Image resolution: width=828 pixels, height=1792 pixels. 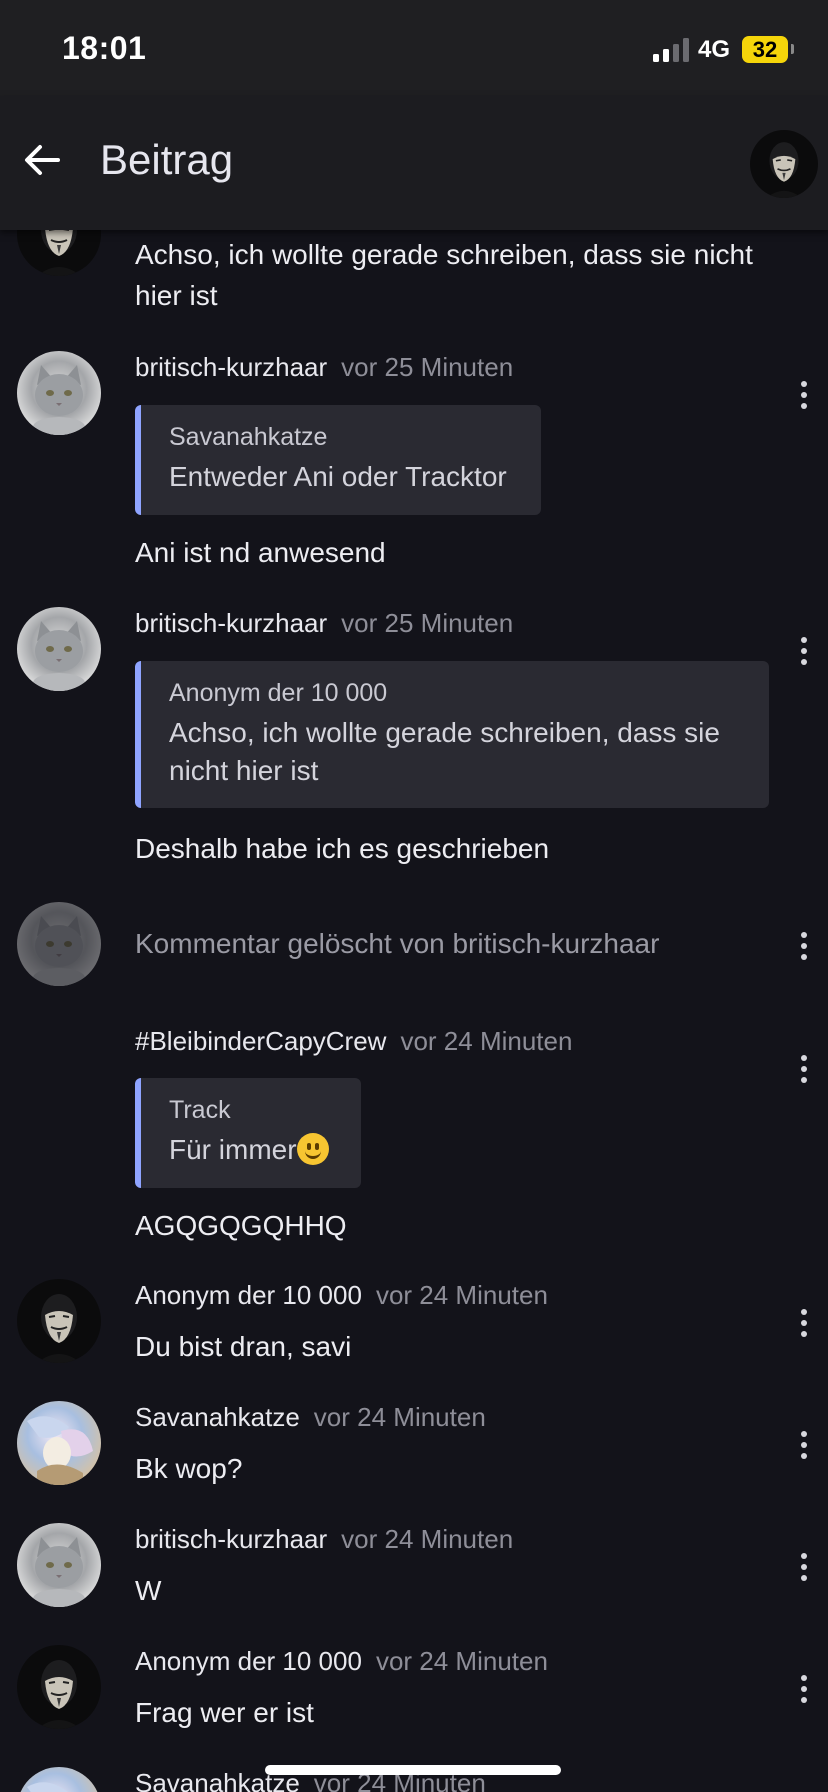 What do you see at coordinates (397, 943) in the screenshot?
I see `deleted-comment-text: Kommentar gelöscht von britisch-kurzhaar` at bounding box center [397, 943].